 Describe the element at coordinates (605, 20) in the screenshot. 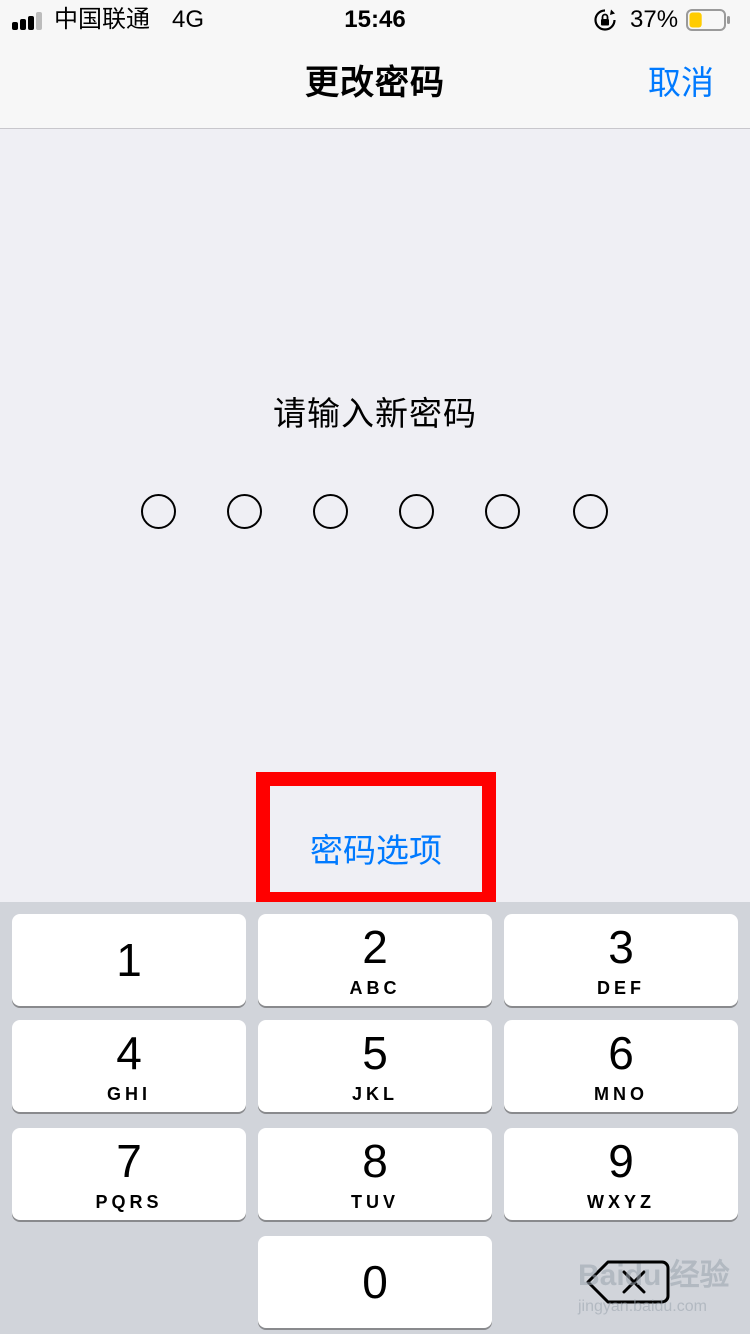

I see `rotation-lock-icon` at that location.